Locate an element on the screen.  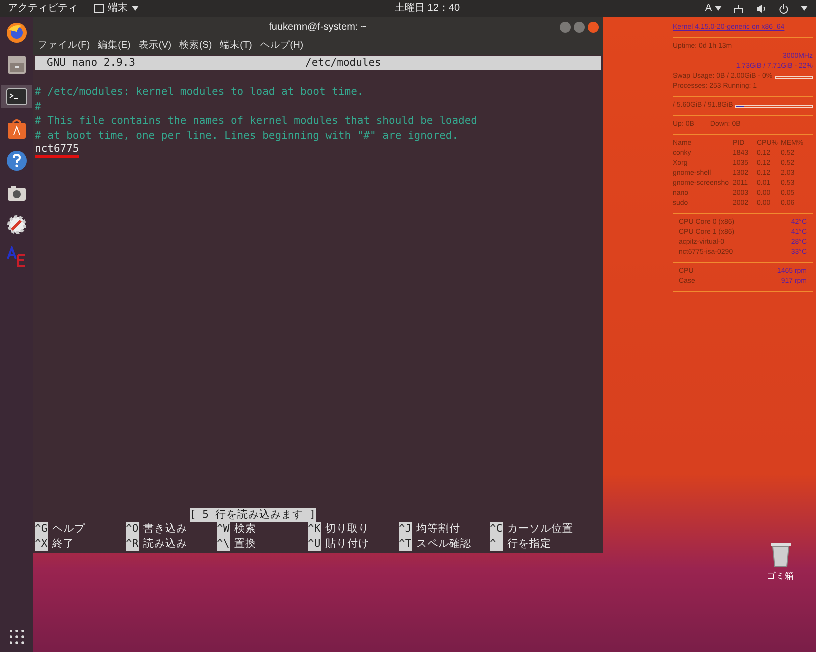
menu-item: 検索(S) is located at coordinates (195, 46).